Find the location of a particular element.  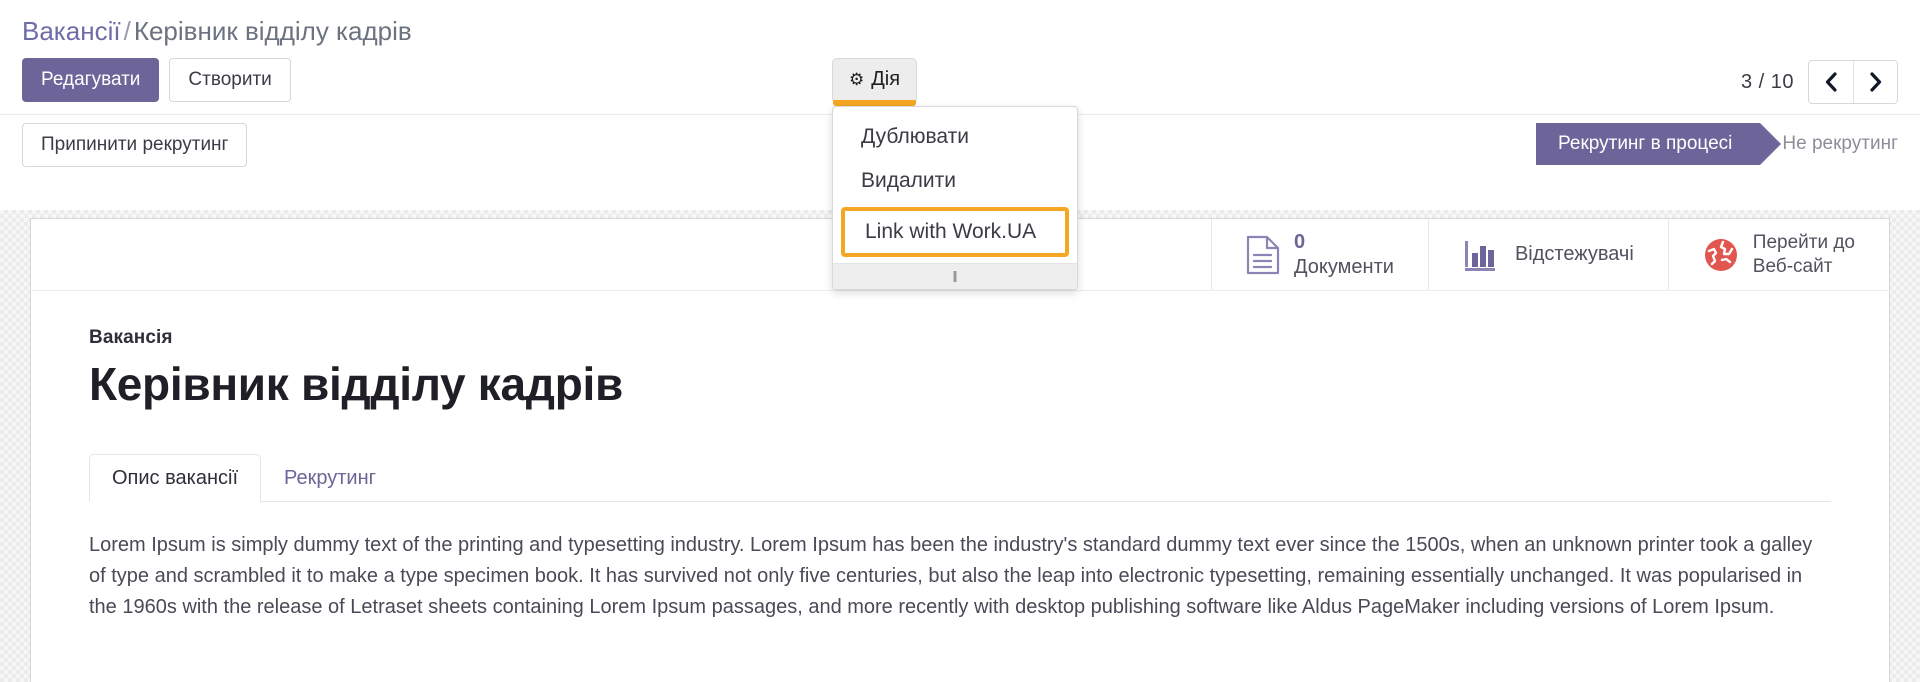

pager: 3 / 10 is located at coordinates (1819, 82).